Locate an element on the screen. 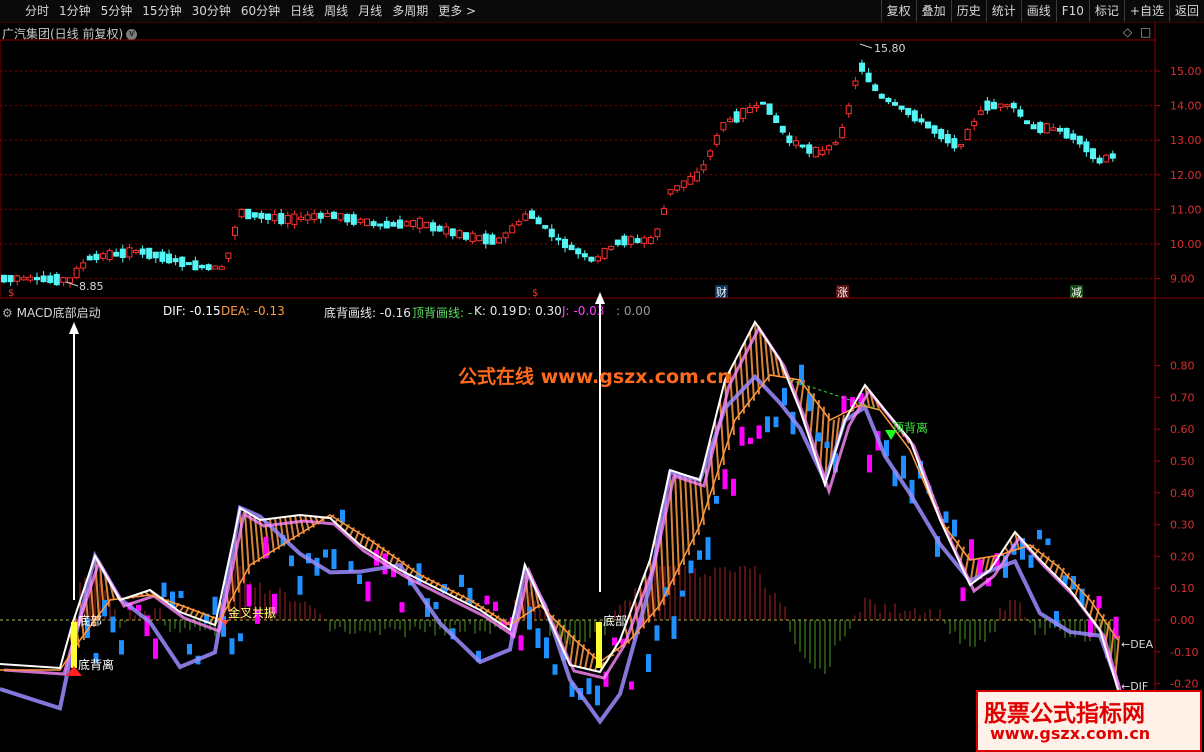 The image size is (1204, 752). ind-tick-label: 0.80 is located at coordinates (1182, 366).